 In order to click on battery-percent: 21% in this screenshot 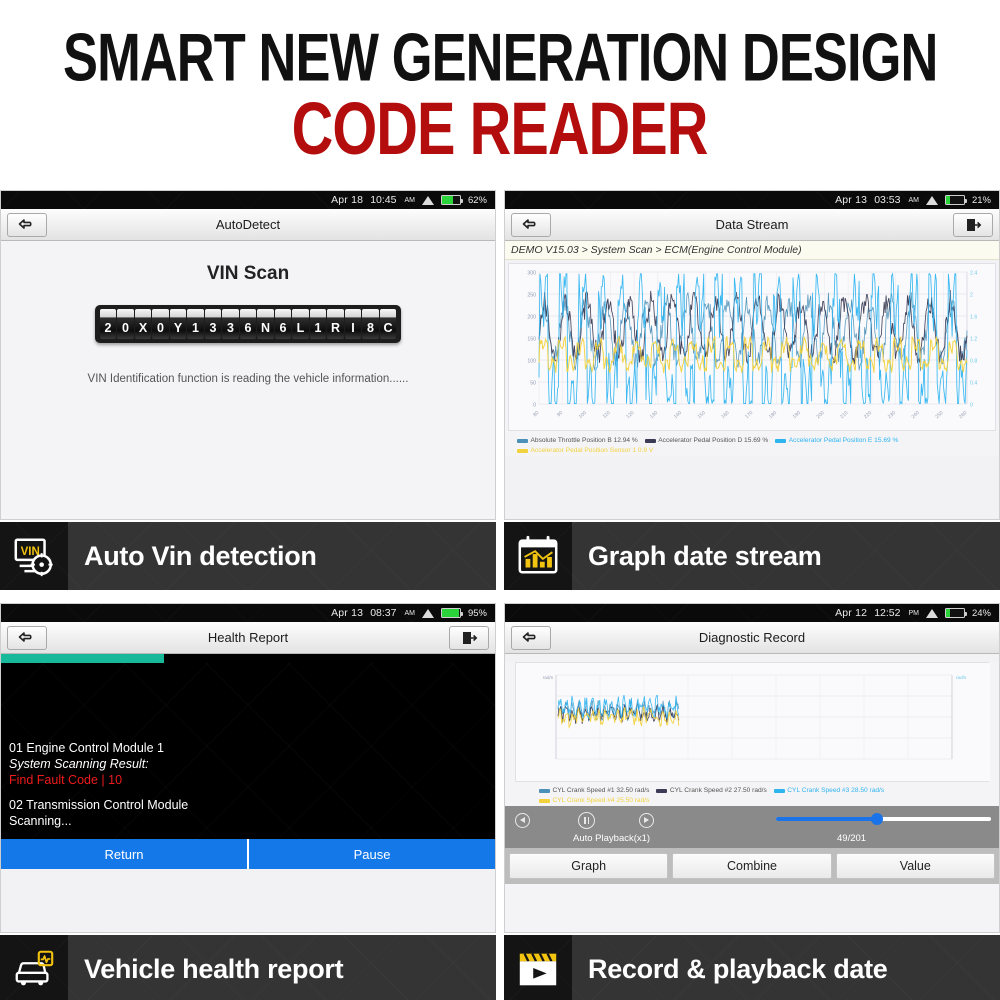, I will do `click(981, 200)`.